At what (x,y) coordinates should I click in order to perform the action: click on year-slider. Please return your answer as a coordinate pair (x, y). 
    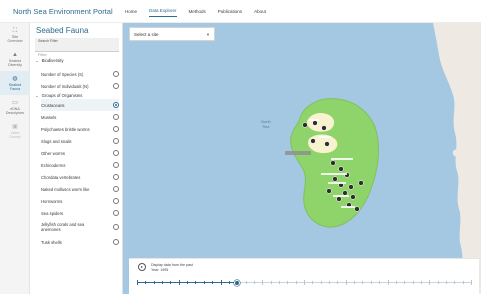
    Looking at the image, I should click on (304, 283).